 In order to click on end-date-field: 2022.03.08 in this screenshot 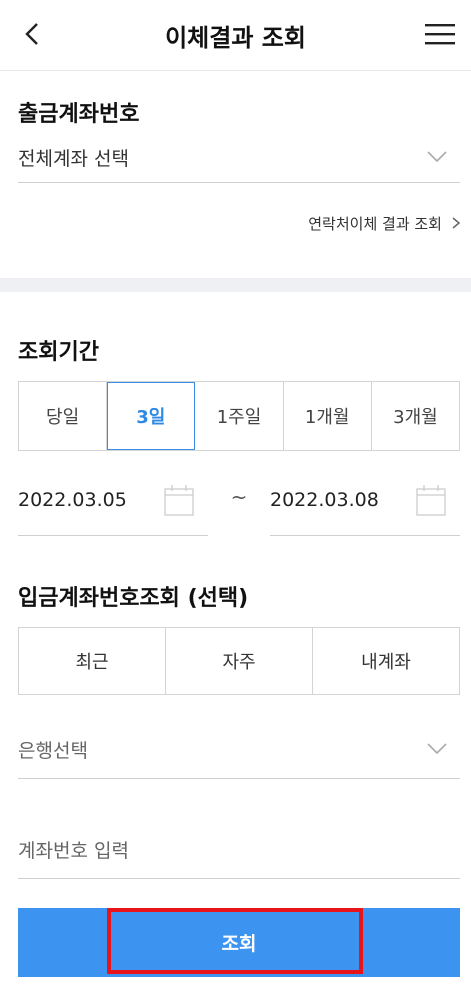, I will do `click(365, 500)`.